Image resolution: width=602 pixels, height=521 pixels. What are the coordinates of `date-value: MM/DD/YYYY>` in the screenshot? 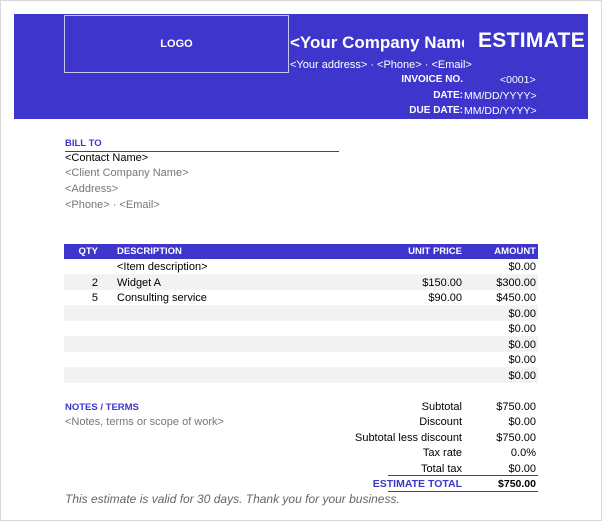 It's located at (500, 96).